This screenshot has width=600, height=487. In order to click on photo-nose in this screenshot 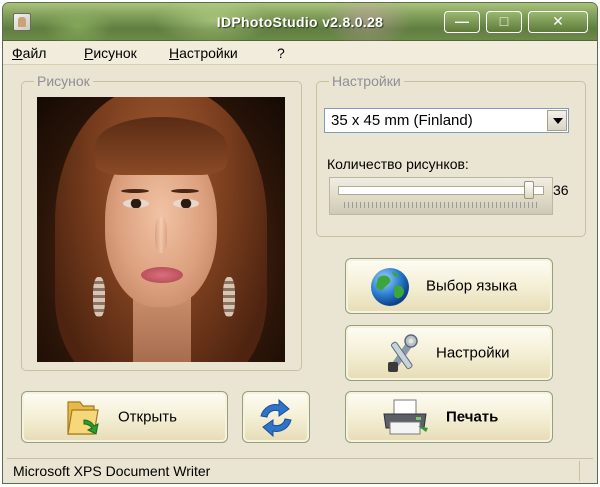, I will do `click(161, 235)`.